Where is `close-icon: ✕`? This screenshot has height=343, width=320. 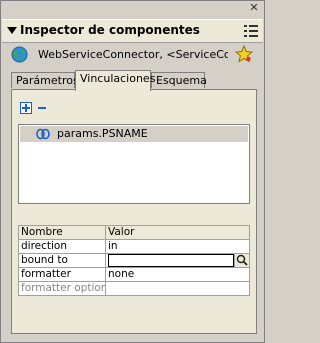
close-icon: ✕ is located at coordinates (254, 8).